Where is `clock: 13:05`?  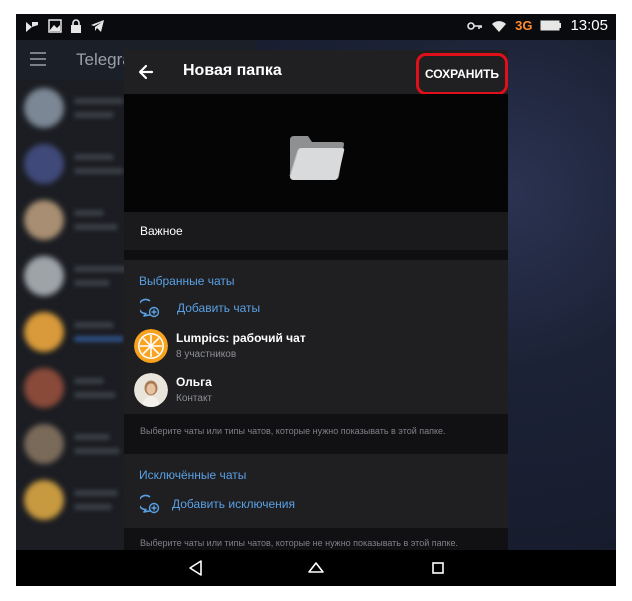
clock: 13:05 is located at coordinates (589, 25).